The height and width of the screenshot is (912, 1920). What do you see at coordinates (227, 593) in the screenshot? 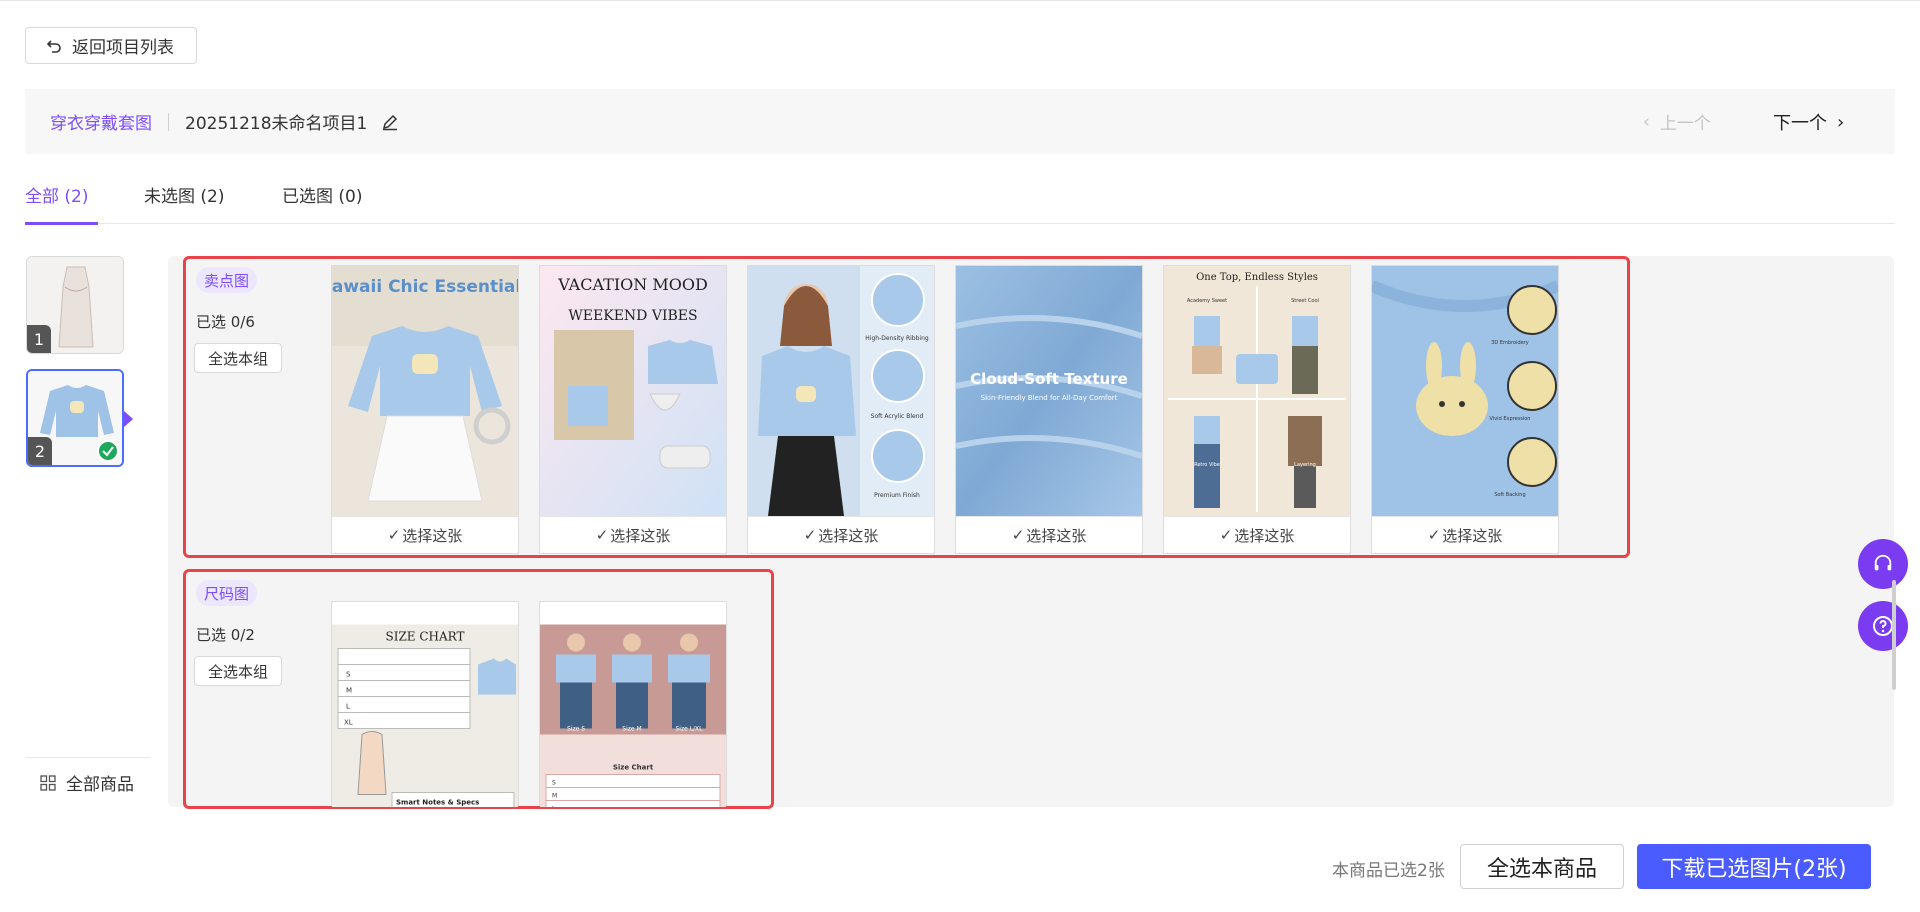
I see `group-tag: 尺码图` at bounding box center [227, 593].